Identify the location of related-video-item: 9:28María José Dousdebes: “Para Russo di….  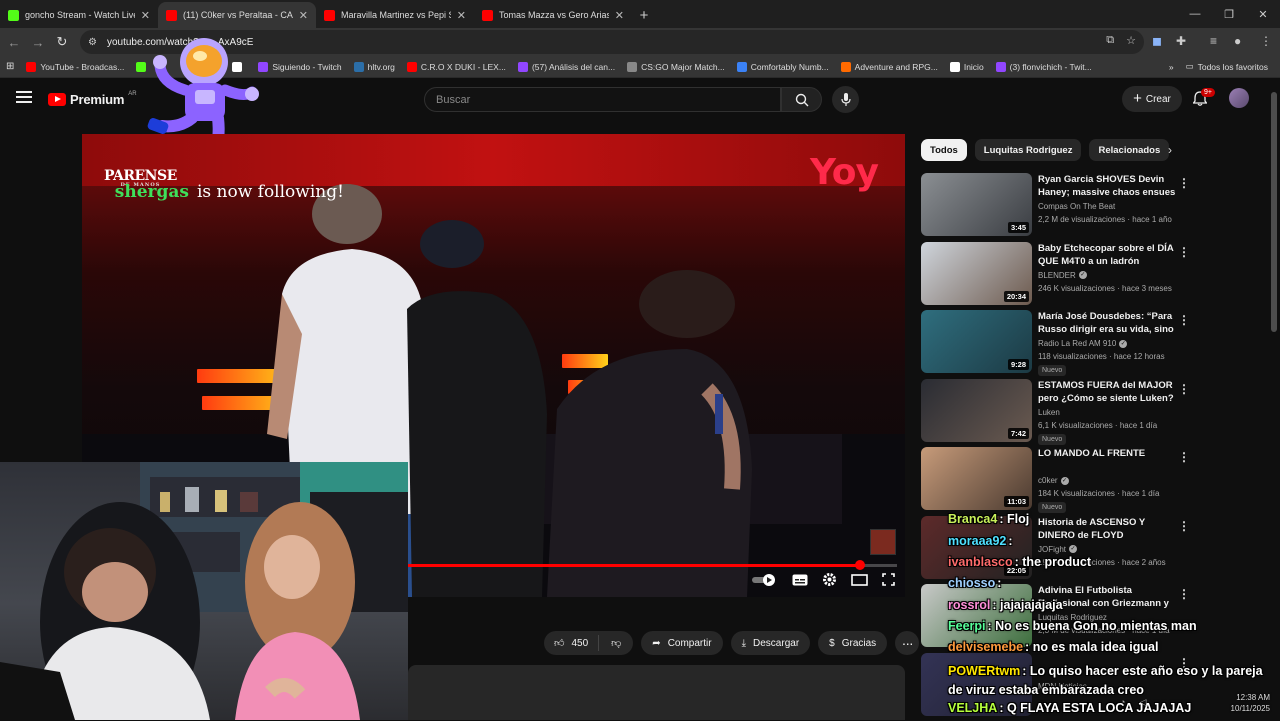
(1097, 344).